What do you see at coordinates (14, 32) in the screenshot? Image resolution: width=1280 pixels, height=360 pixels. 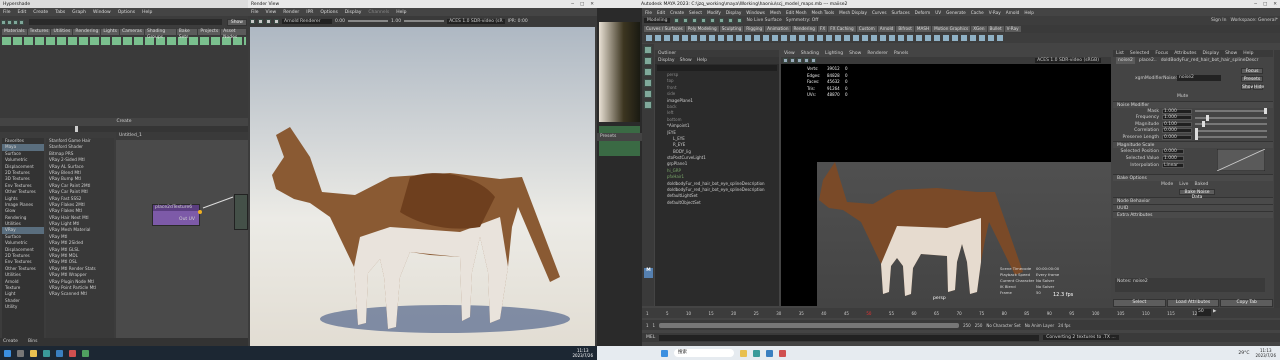 I see `tab-materials: Materials` at bounding box center [14, 32].